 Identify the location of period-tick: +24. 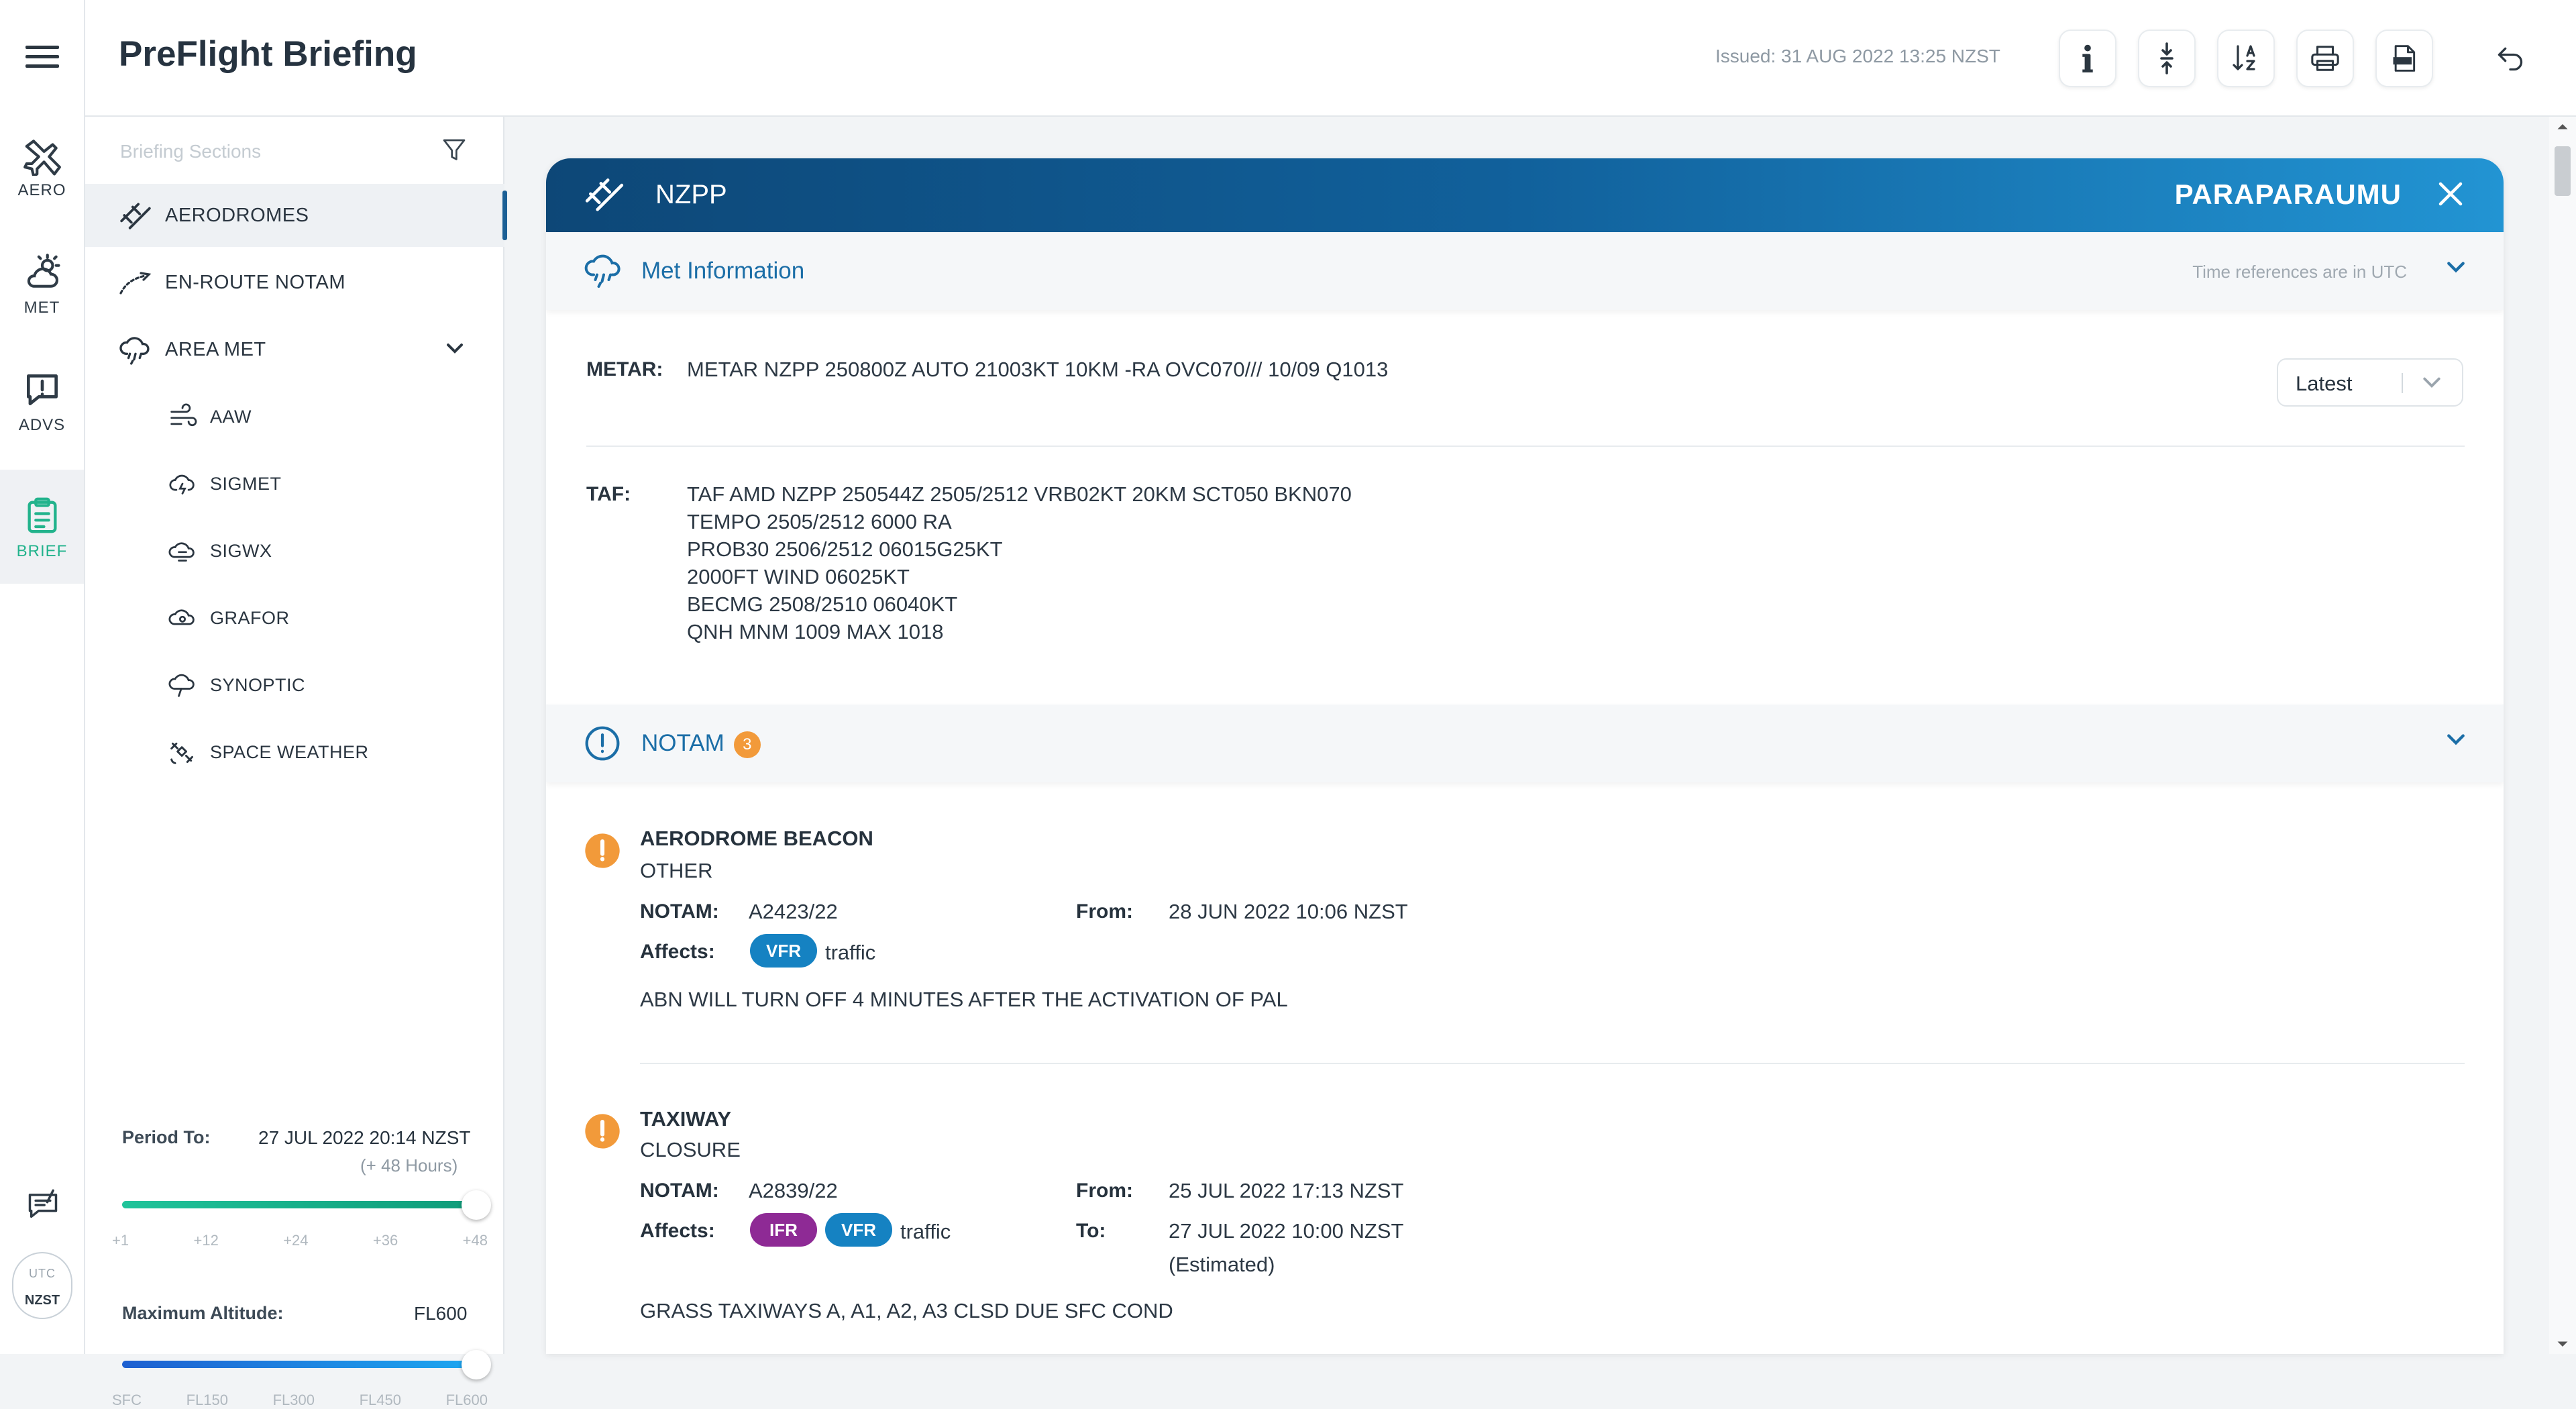
(296, 1240).